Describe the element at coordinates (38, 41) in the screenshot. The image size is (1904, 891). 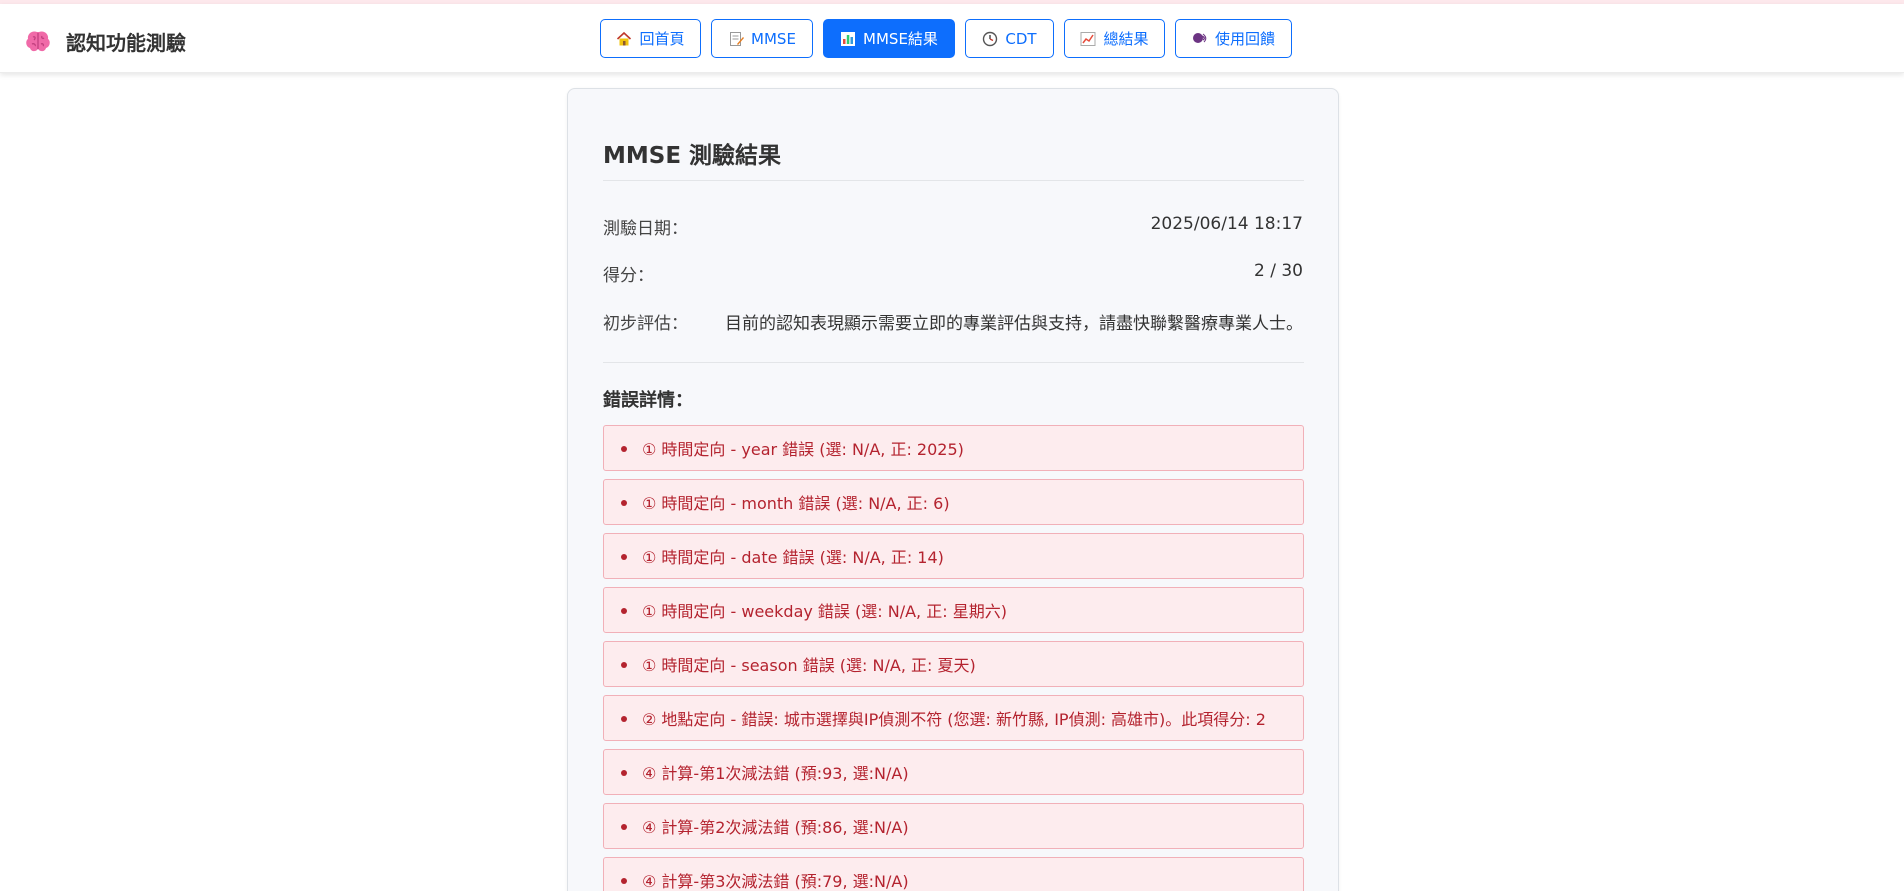
I see `brain-icon` at that location.